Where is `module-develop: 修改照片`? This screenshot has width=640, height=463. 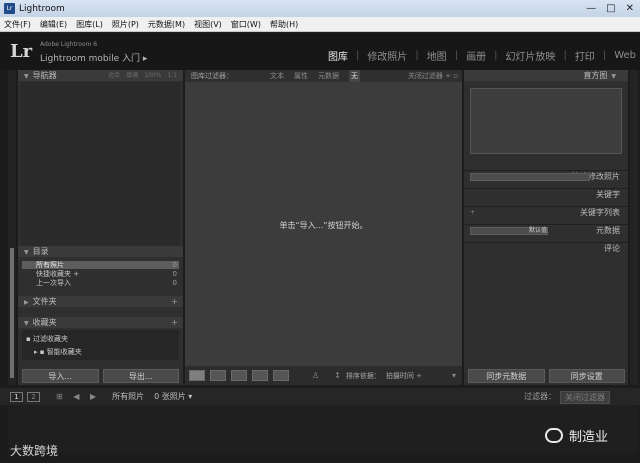 module-develop: 修改照片 is located at coordinates (387, 55).